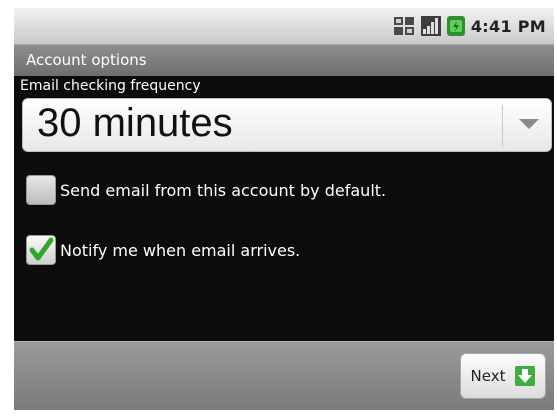 The height and width of the screenshot is (420, 557). Describe the element at coordinates (404, 26) in the screenshot. I see `sim-icon` at that location.